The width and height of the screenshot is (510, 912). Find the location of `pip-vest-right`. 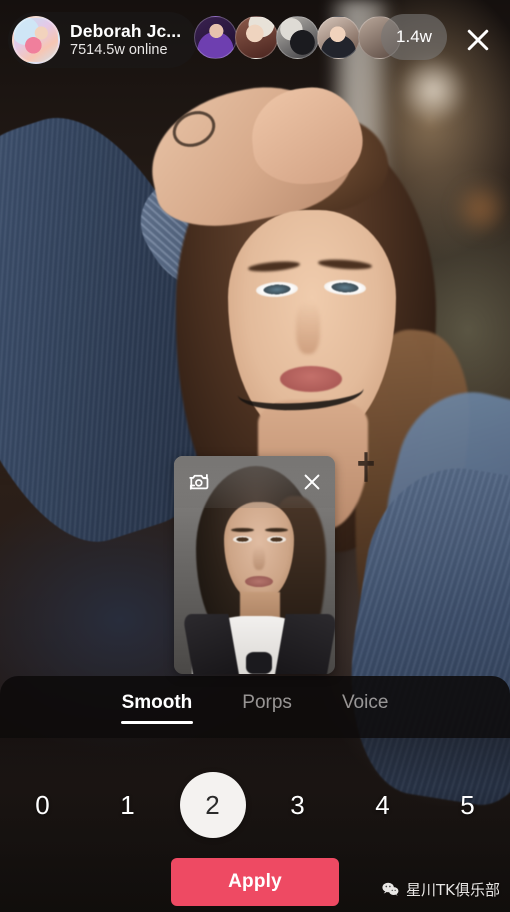

pip-vest-right is located at coordinates (304, 644).